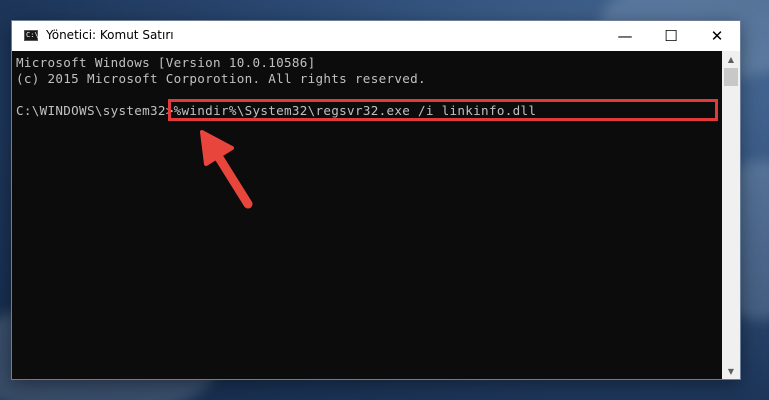 The image size is (769, 400). I want to click on scroll-down-arrow-icon: ▼, so click(731, 371).